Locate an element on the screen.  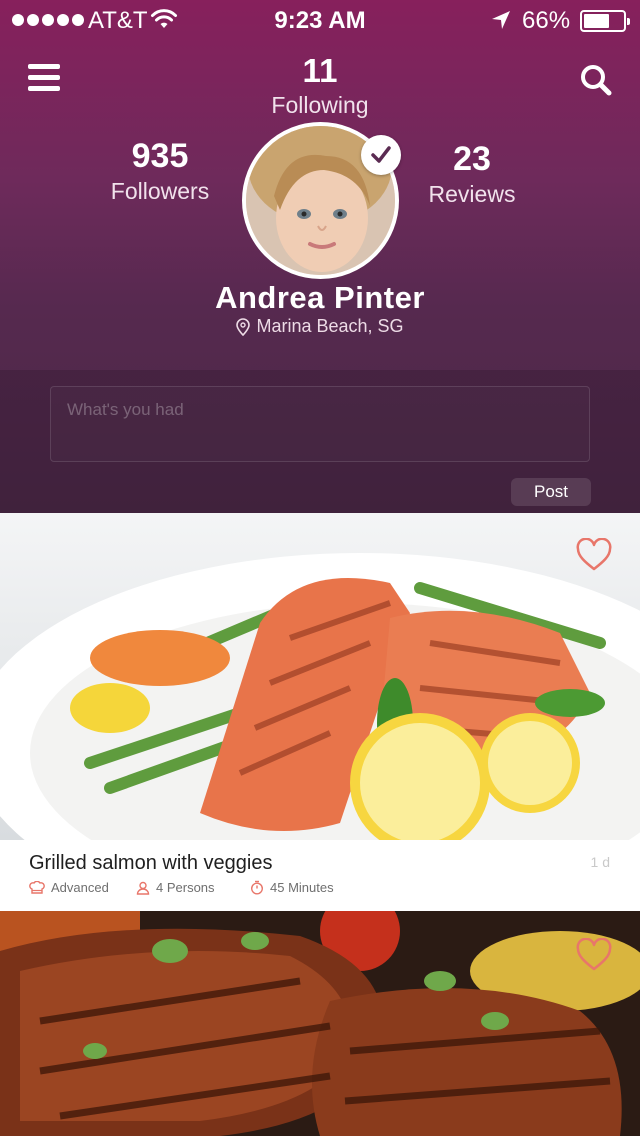
post-input is located at coordinates (320, 424).